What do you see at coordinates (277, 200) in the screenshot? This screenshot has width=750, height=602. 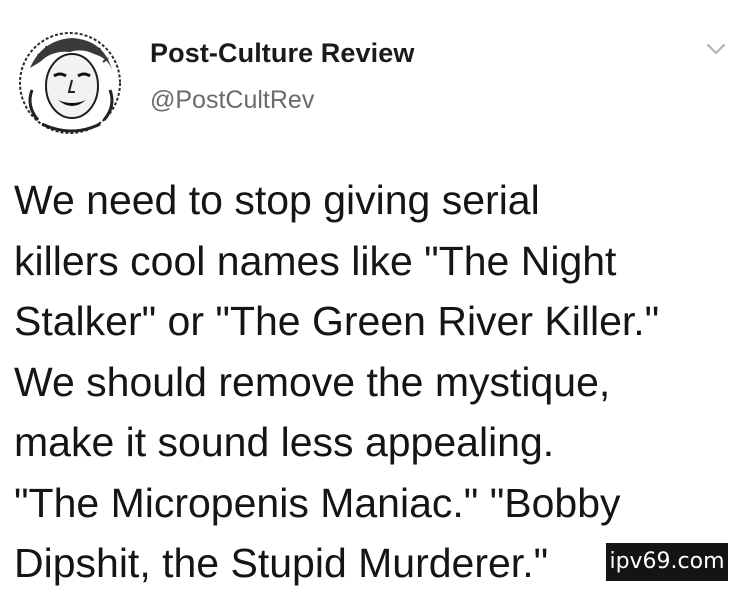 I see `tweet-line: We need to stop giving serial` at bounding box center [277, 200].